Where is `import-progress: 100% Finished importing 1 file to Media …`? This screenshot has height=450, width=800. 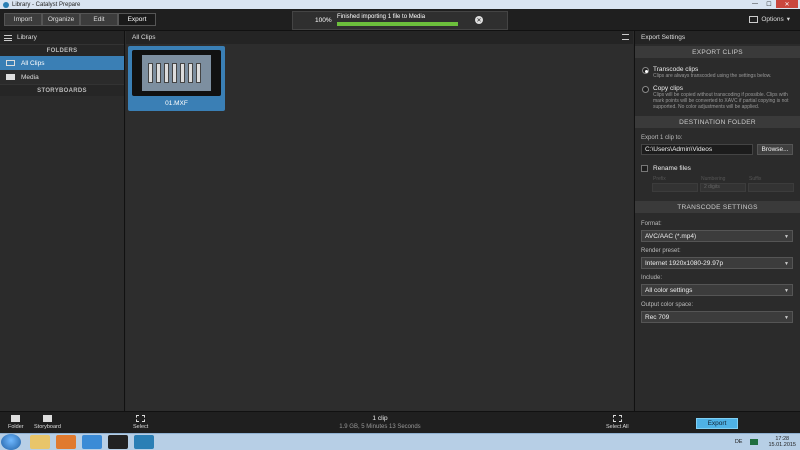 import-progress: 100% Finished importing 1 file to Media … is located at coordinates (400, 20).